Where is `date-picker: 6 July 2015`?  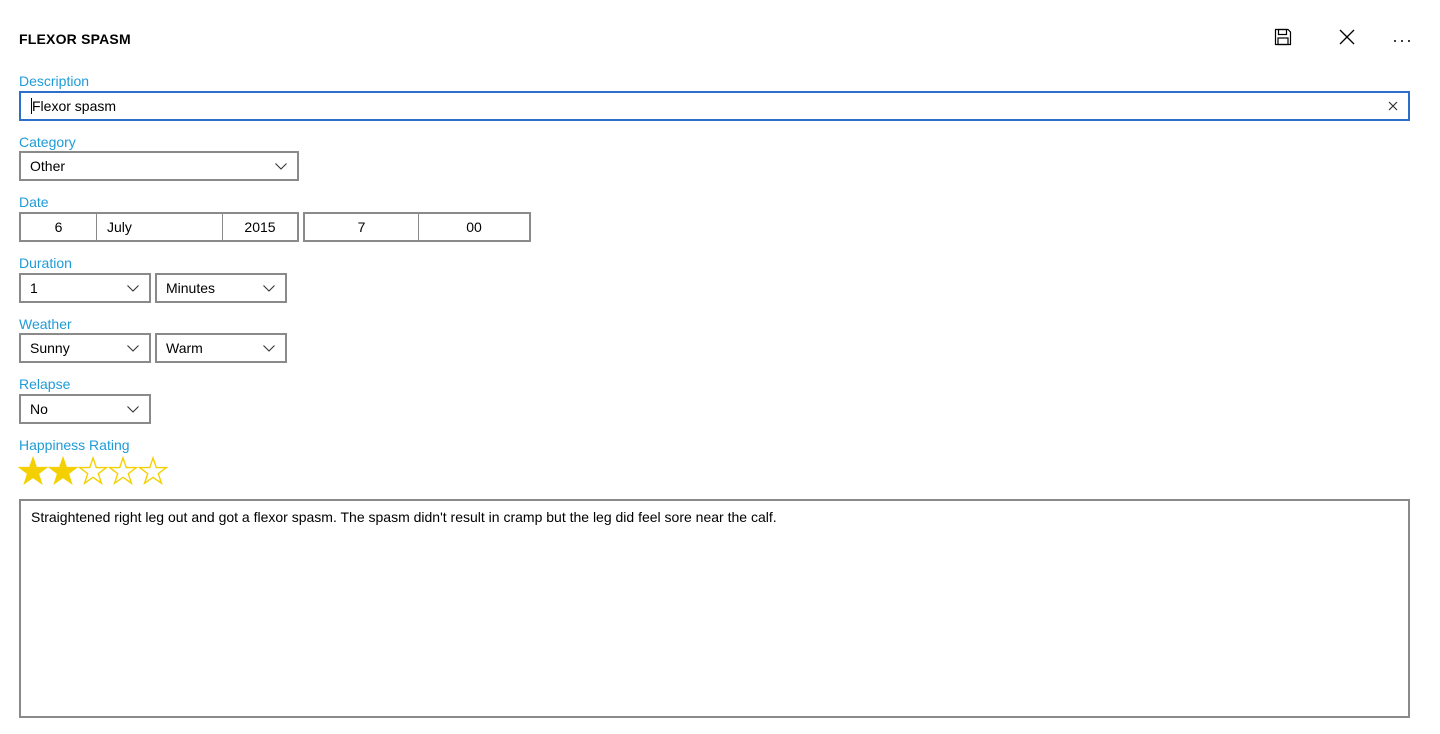 date-picker: 6 July 2015 is located at coordinates (159, 227).